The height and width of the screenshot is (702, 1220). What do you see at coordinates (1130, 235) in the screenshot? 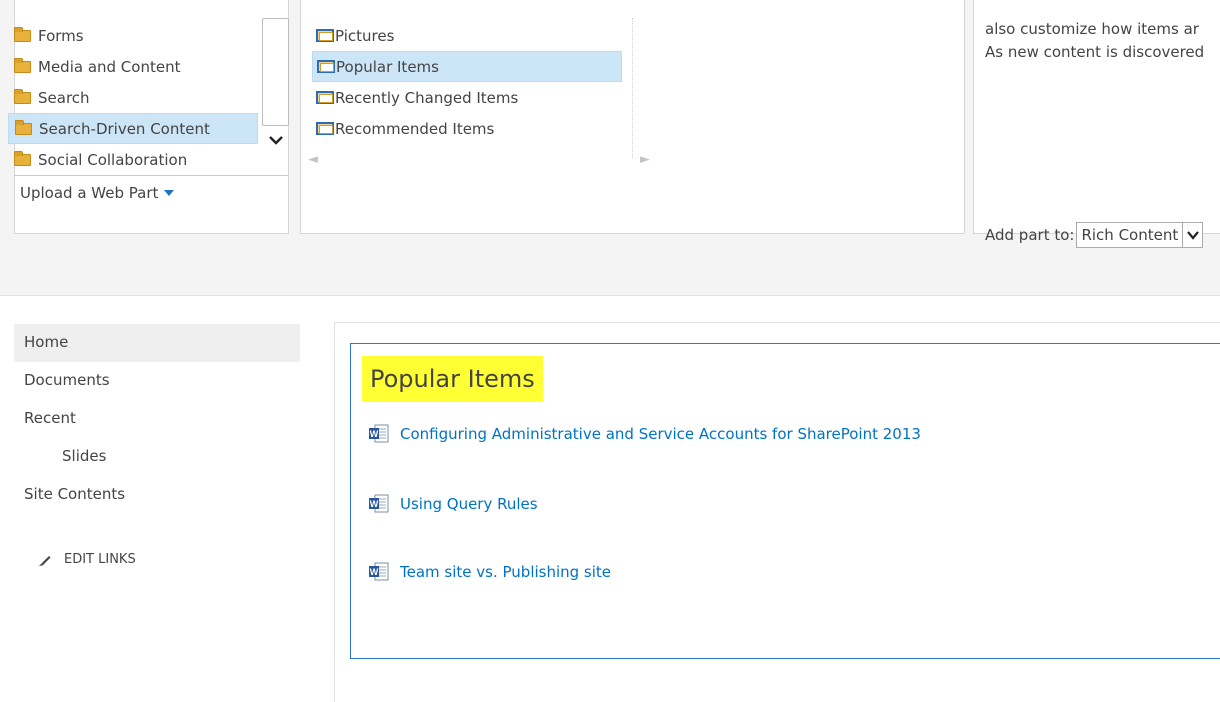
I see `zone-select-value: Rich Content` at bounding box center [1130, 235].